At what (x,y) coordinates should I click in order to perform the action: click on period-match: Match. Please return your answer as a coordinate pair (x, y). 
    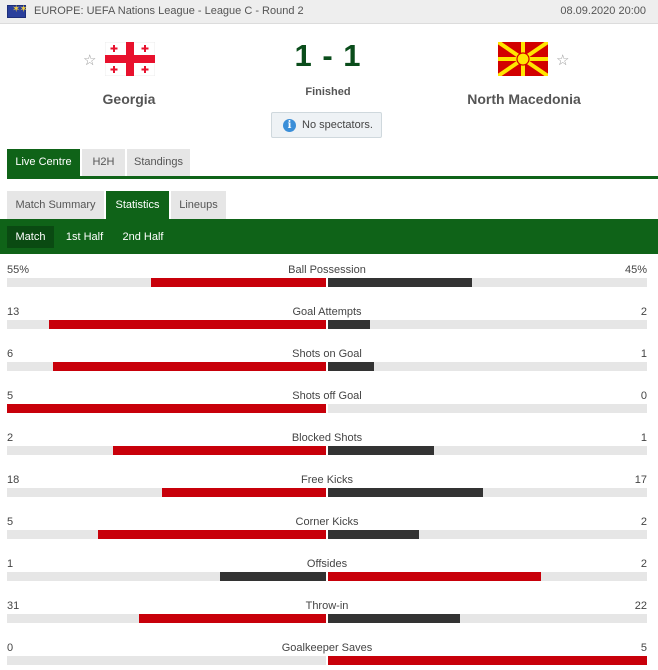
    Looking at the image, I should click on (30, 237).